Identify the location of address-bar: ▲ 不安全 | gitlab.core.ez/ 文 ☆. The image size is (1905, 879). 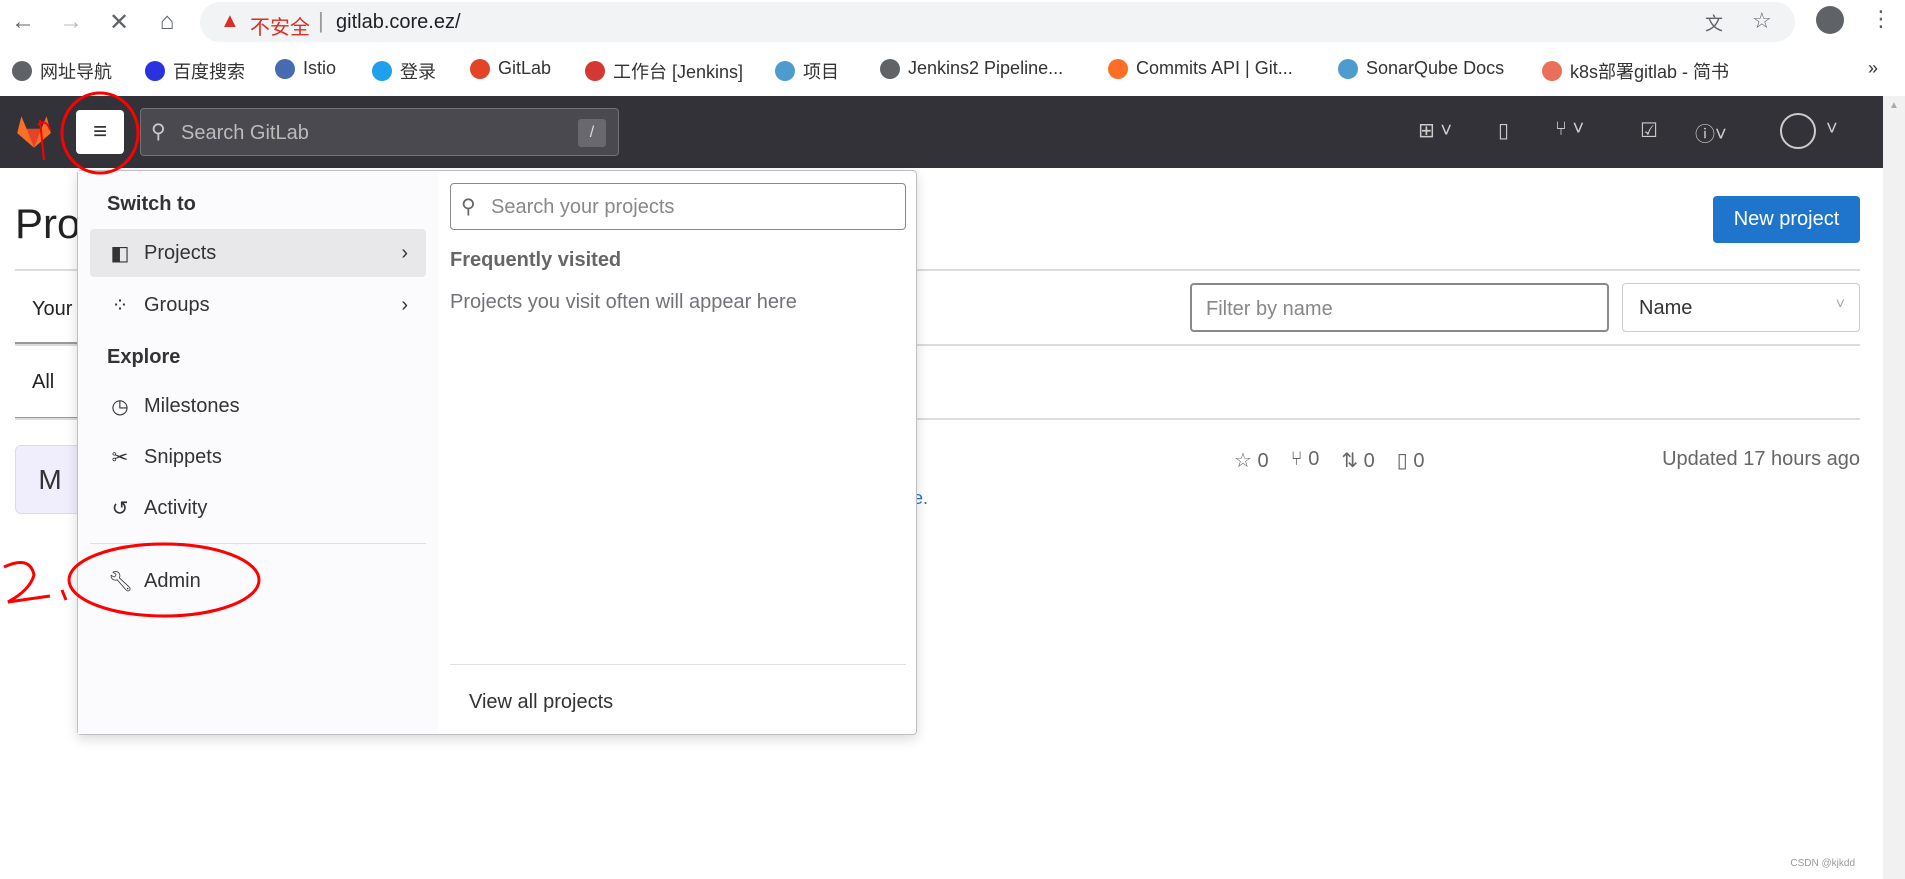
(997, 22).